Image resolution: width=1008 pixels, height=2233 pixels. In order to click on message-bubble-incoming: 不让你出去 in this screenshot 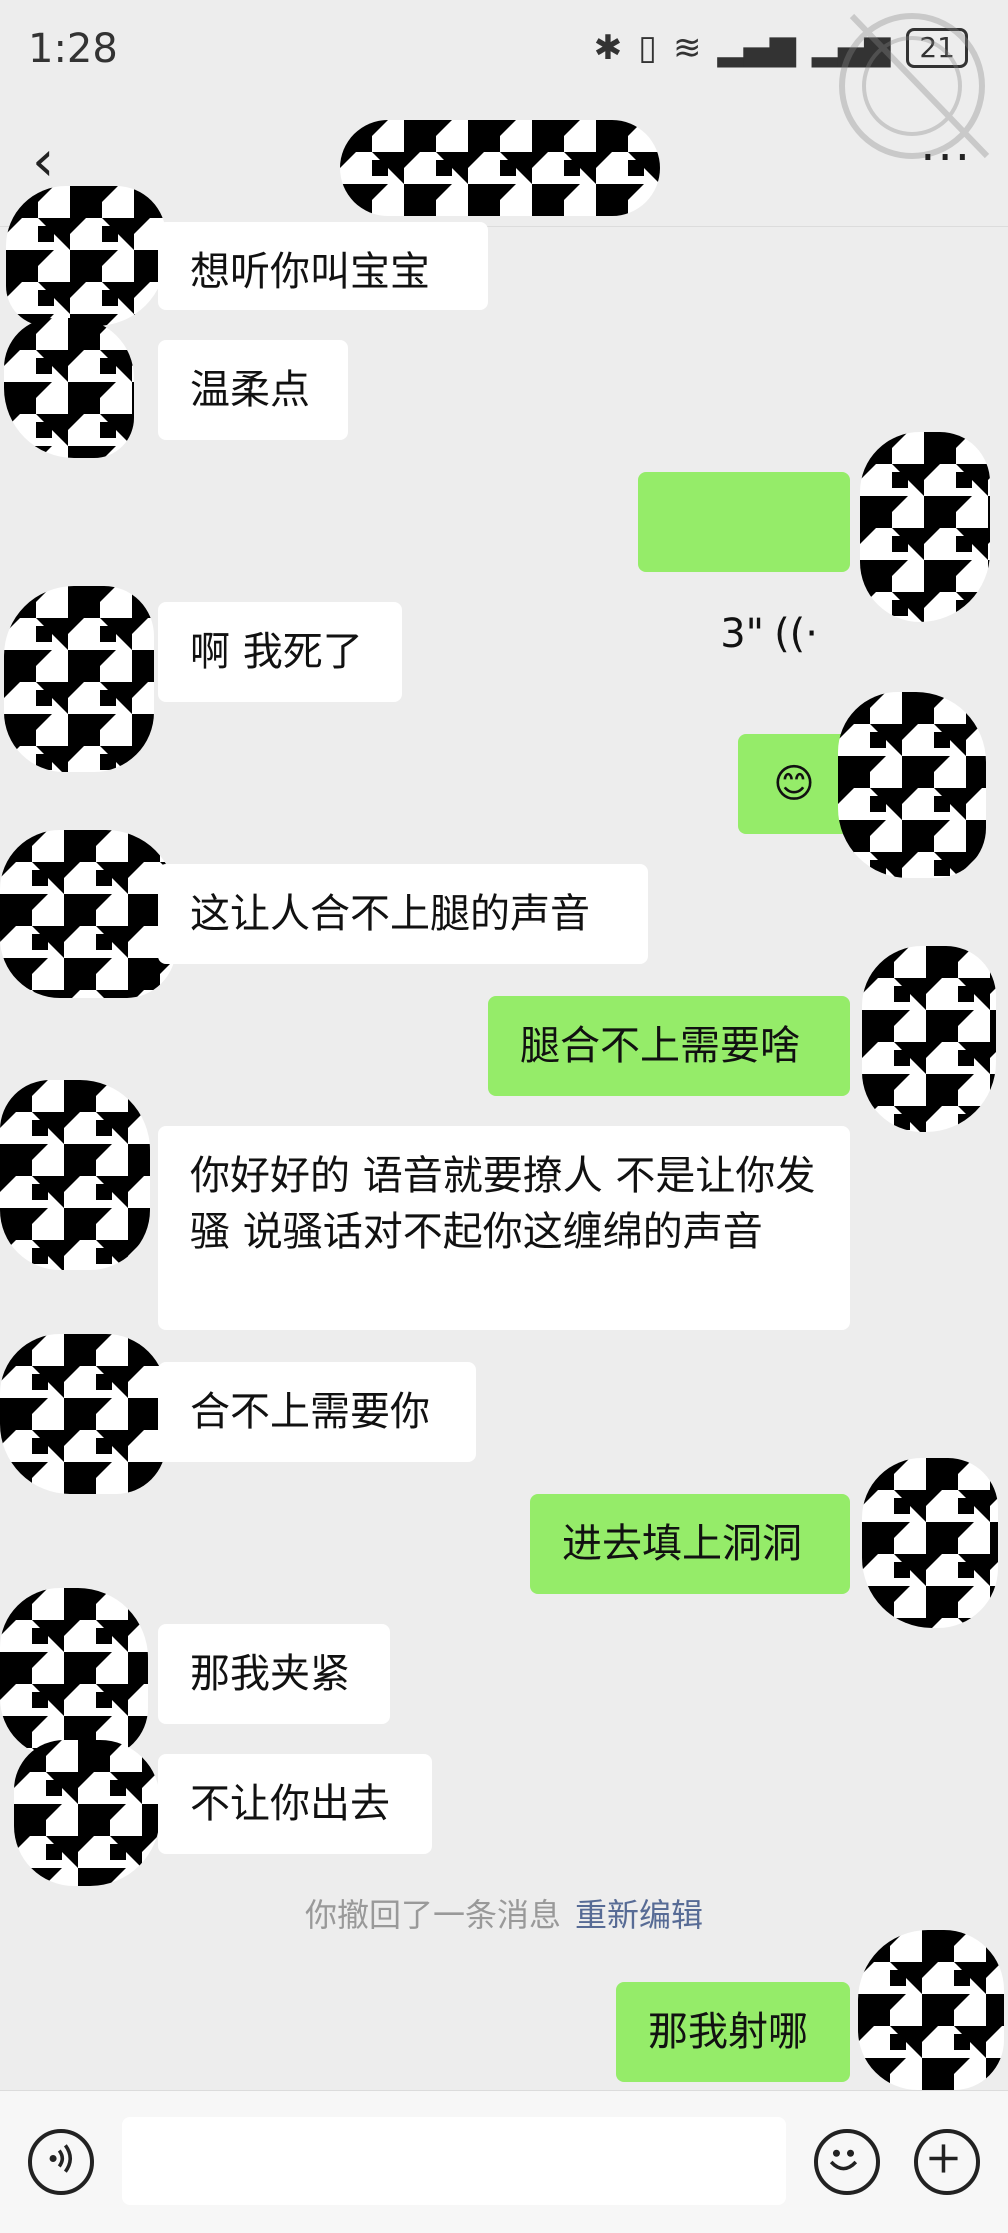, I will do `click(295, 1804)`.